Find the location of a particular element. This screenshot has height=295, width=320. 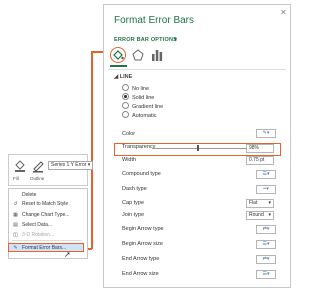

active-tab-indicator is located at coordinates (118, 66).